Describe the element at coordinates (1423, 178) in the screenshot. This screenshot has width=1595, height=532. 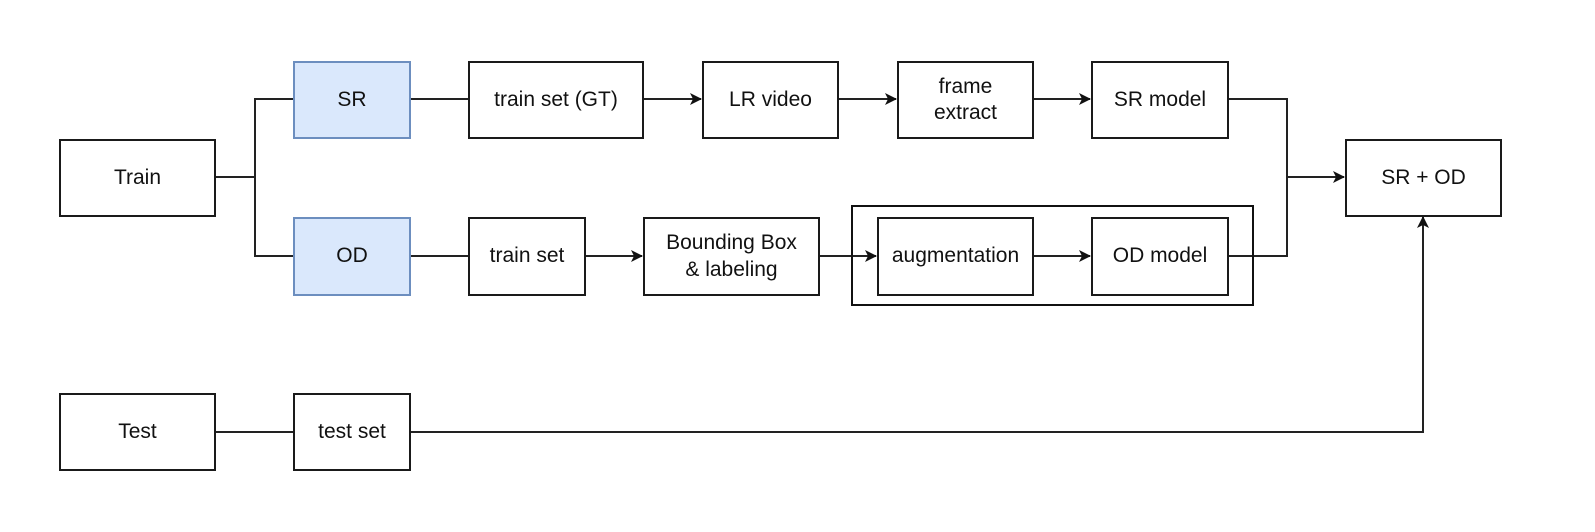
I see `node-sr-od: SR + OD` at that location.